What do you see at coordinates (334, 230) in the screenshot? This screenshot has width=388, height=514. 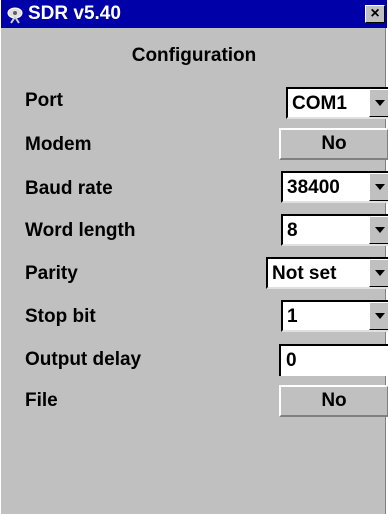 I see `word-length-select: 8` at bounding box center [334, 230].